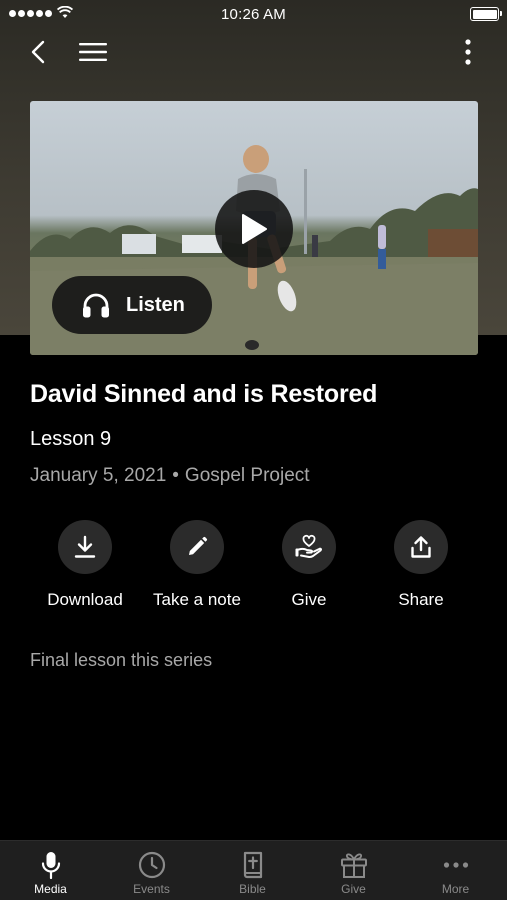 The image size is (507, 900). I want to click on tab-media: Media, so click(50, 870).